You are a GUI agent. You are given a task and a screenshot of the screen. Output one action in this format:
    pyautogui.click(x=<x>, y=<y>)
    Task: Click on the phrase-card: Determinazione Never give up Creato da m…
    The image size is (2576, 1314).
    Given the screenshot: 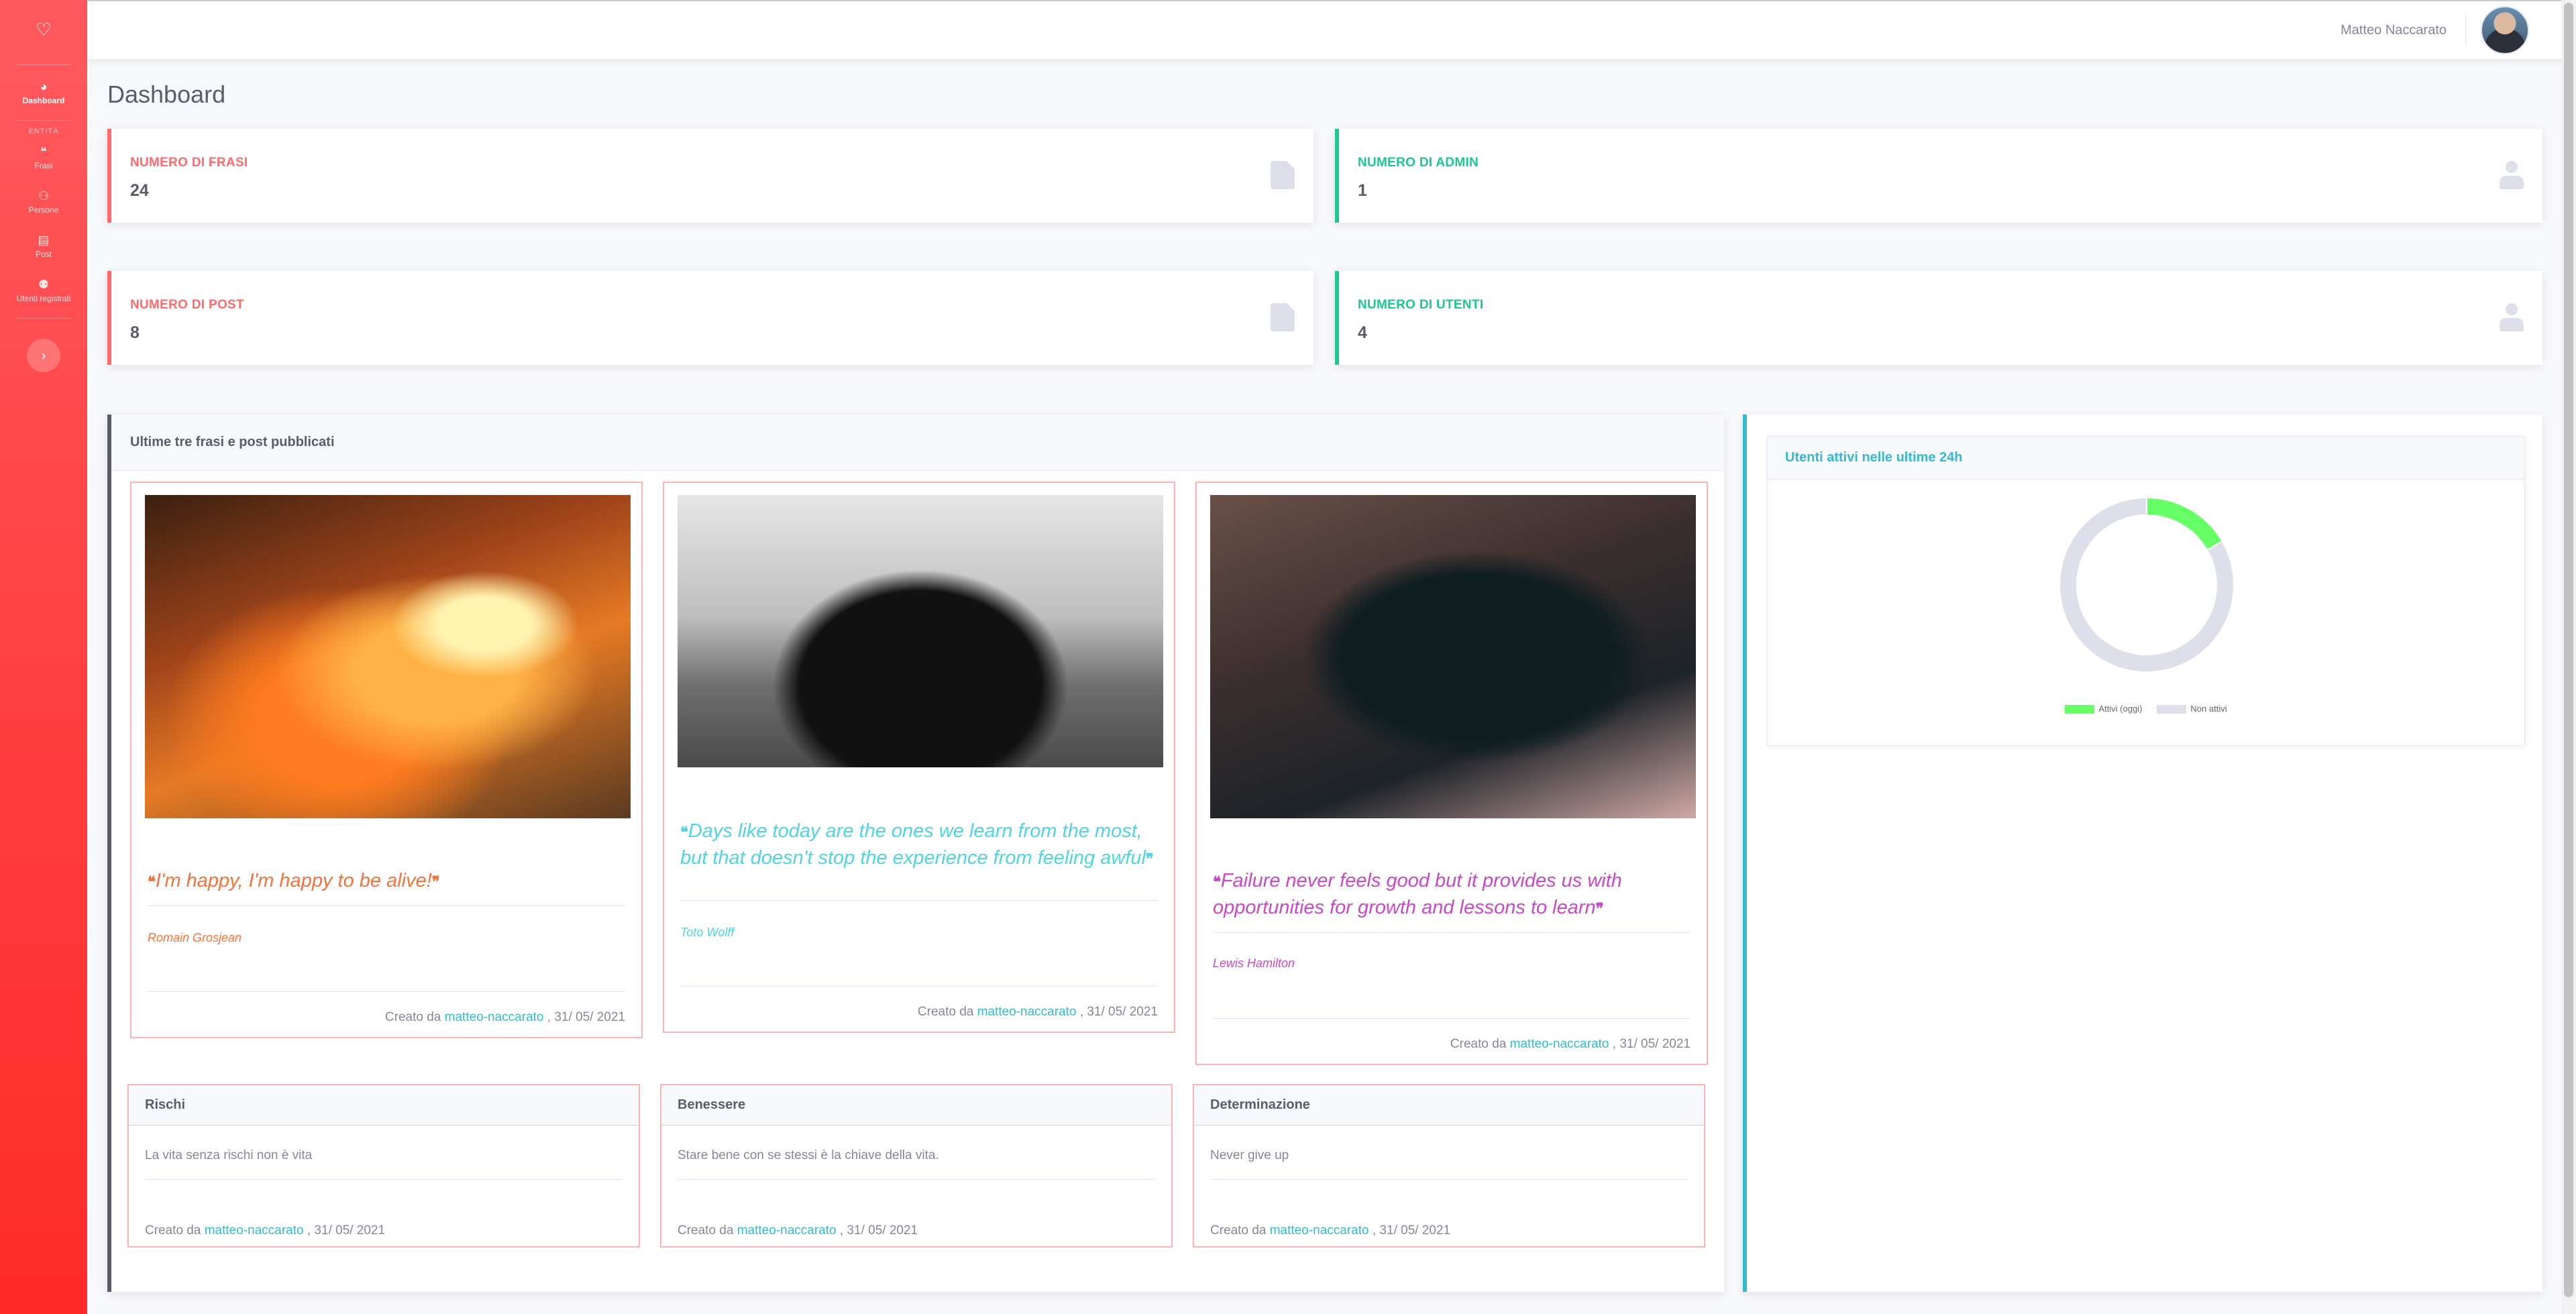 What is the action you would take?
    pyautogui.click(x=1449, y=1166)
    